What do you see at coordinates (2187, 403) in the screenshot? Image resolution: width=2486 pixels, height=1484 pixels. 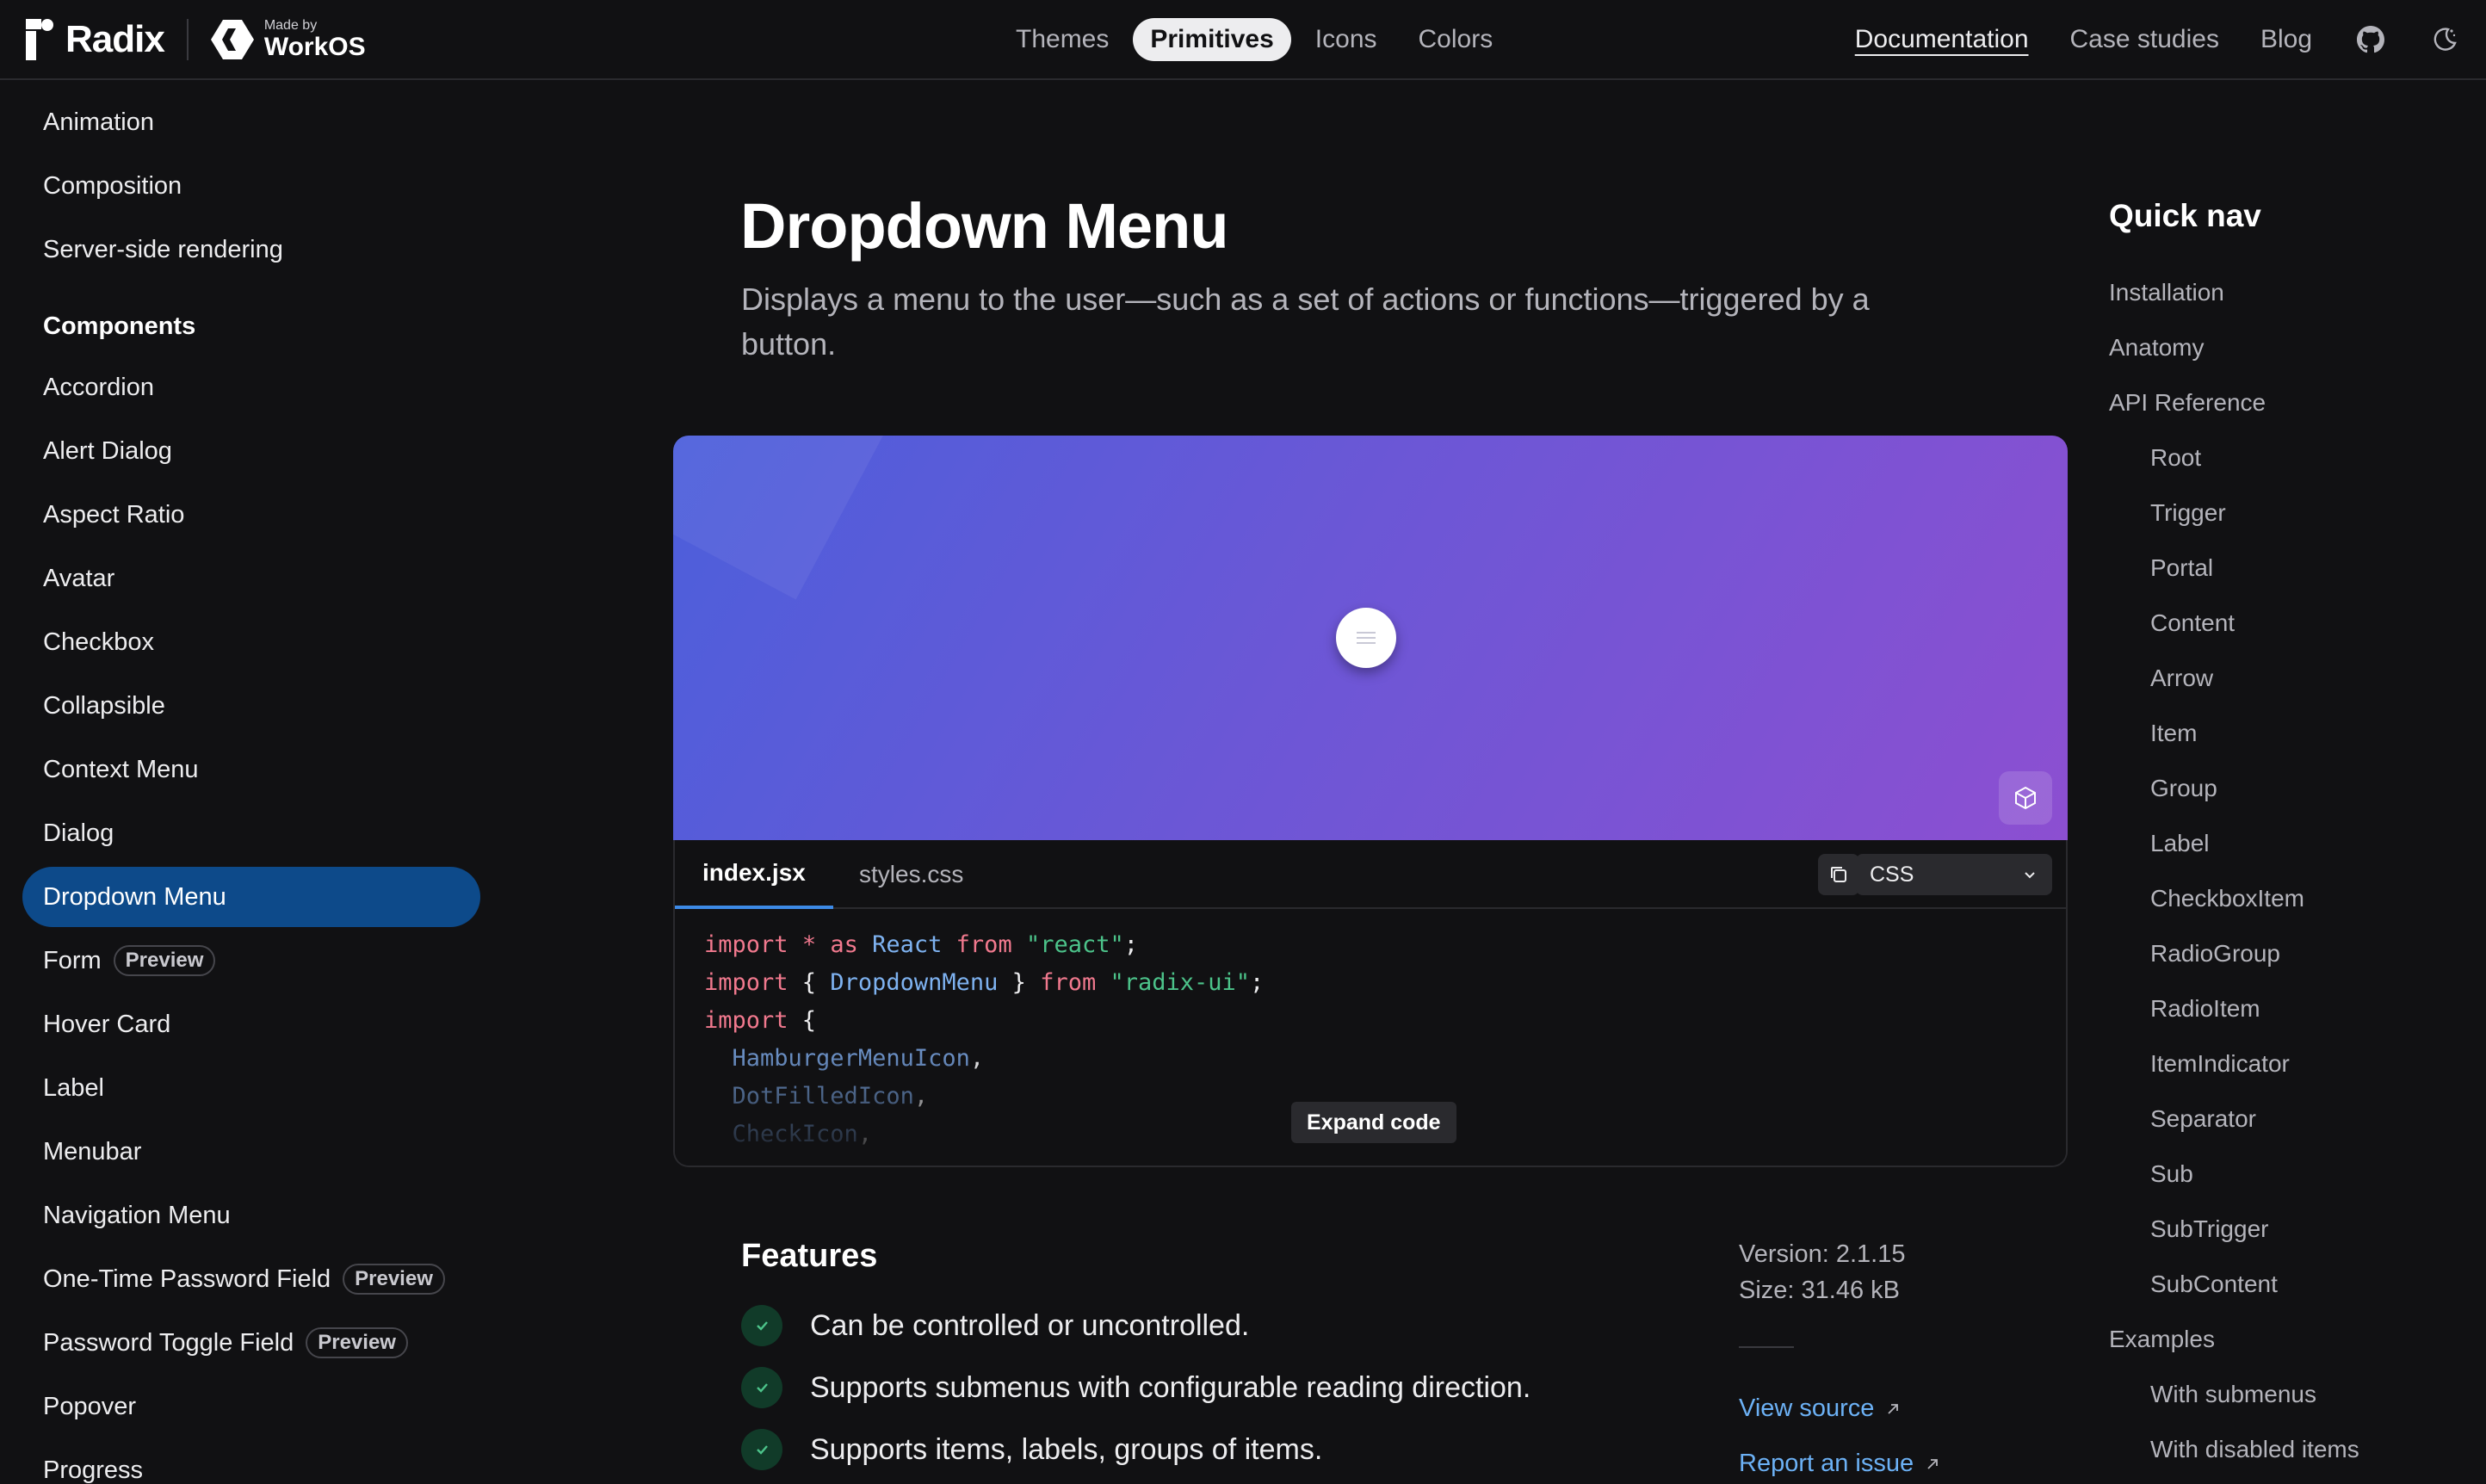 I see `quicknav-api-reference: API Reference` at bounding box center [2187, 403].